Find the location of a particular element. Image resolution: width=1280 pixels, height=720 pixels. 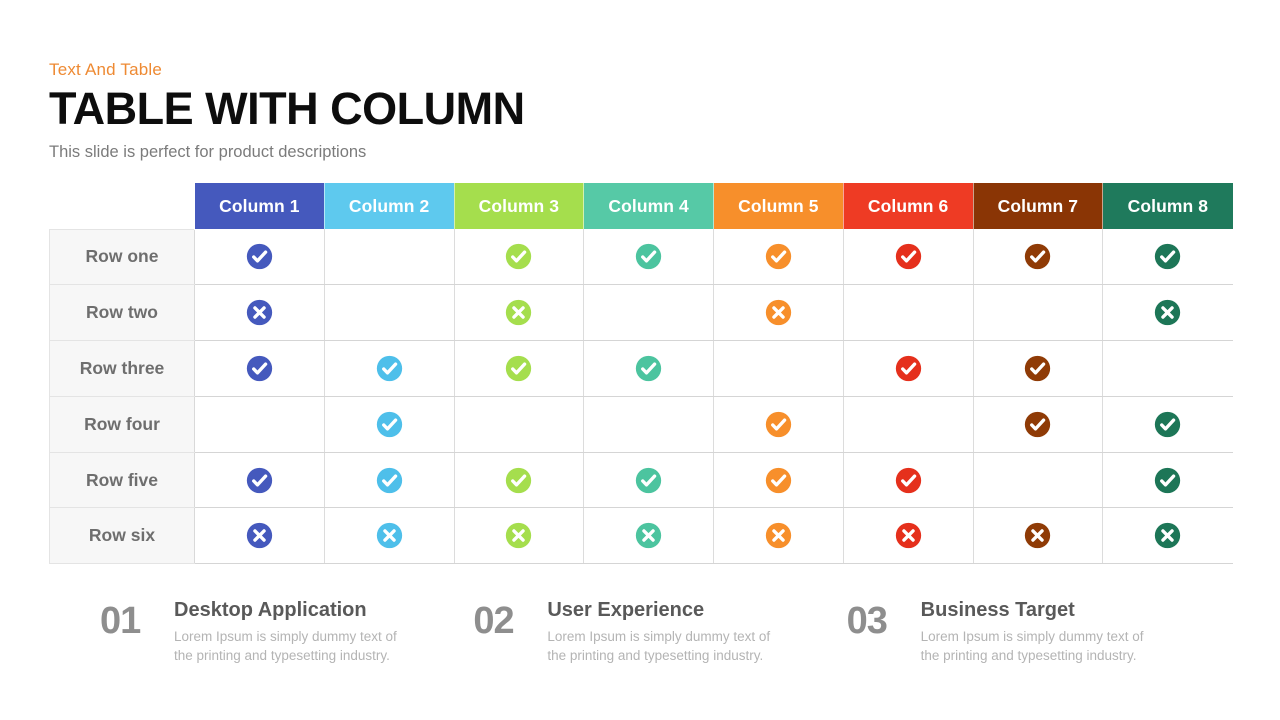

table-cell-r1c8 is located at coordinates (1167, 257).